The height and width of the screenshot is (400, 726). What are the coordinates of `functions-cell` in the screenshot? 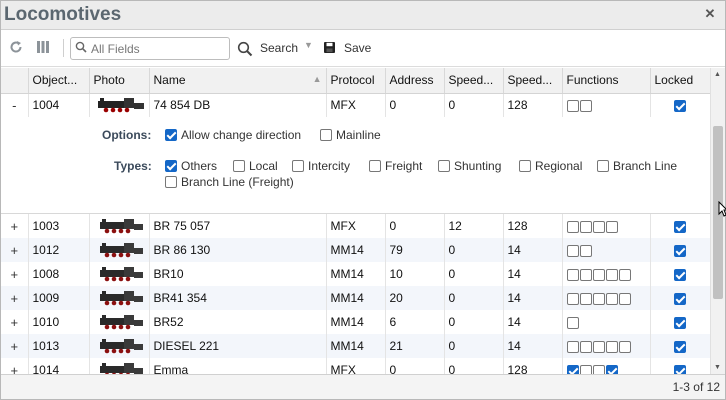 It's located at (606, 366).